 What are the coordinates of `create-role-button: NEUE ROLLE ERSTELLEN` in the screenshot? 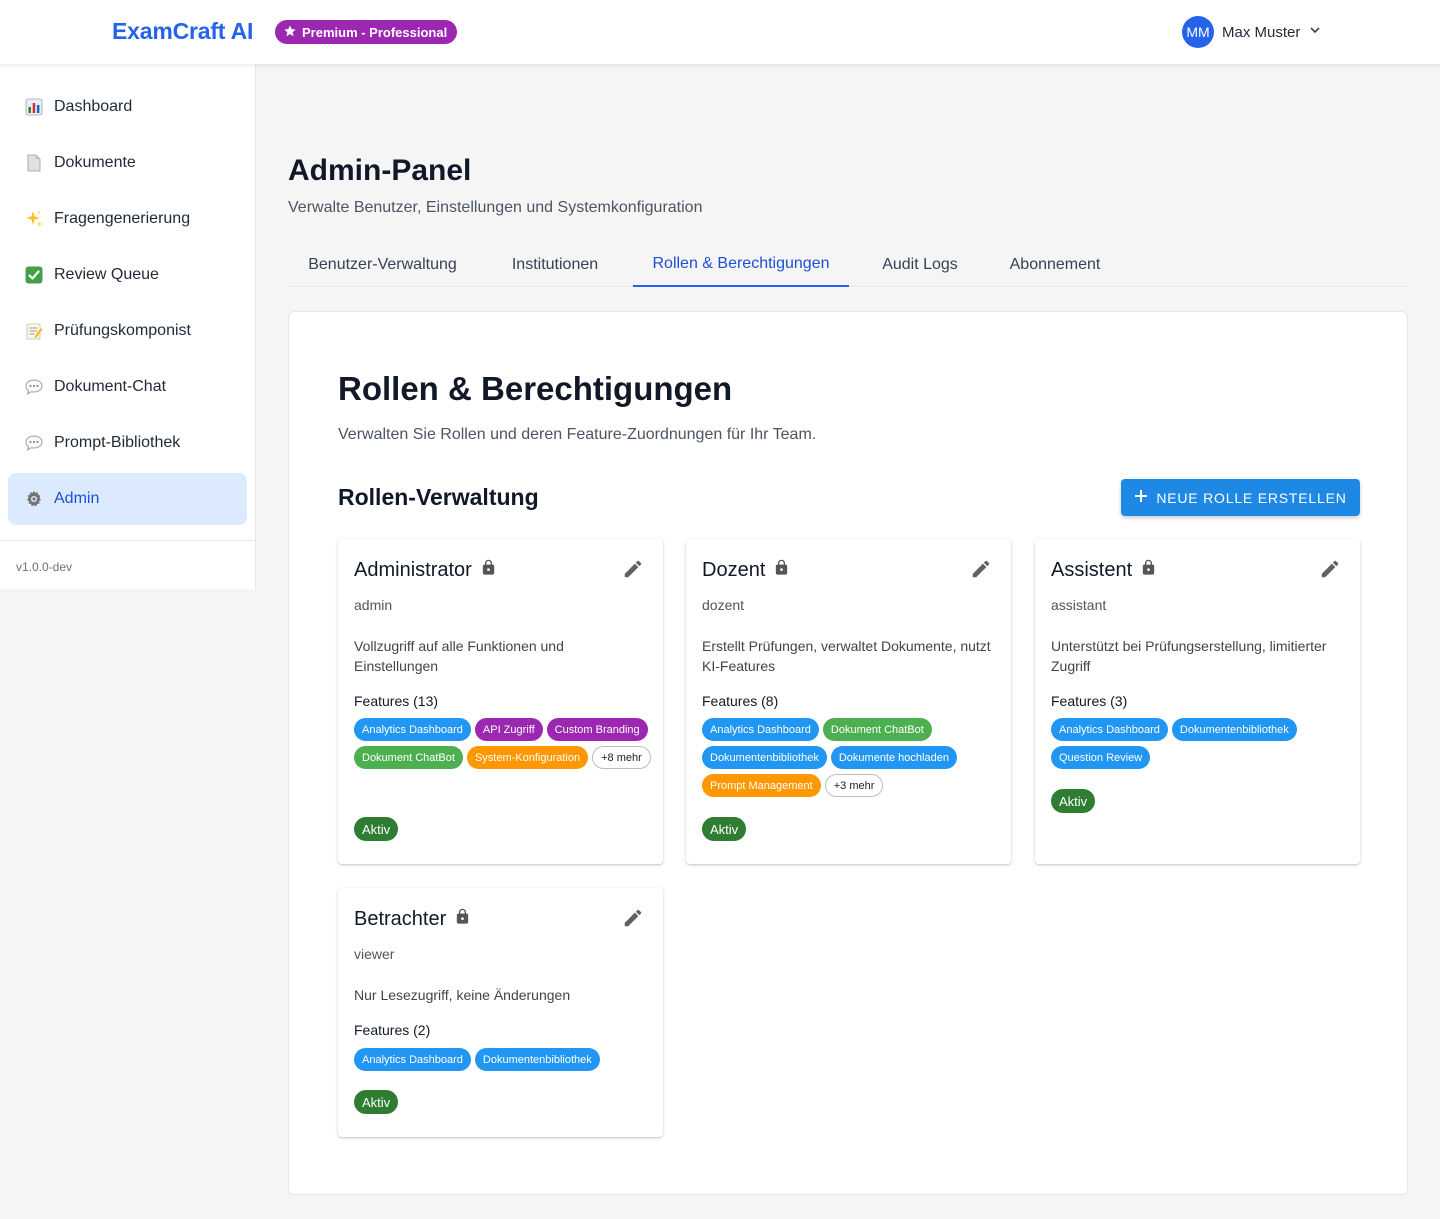 It's located at (1240, 497).